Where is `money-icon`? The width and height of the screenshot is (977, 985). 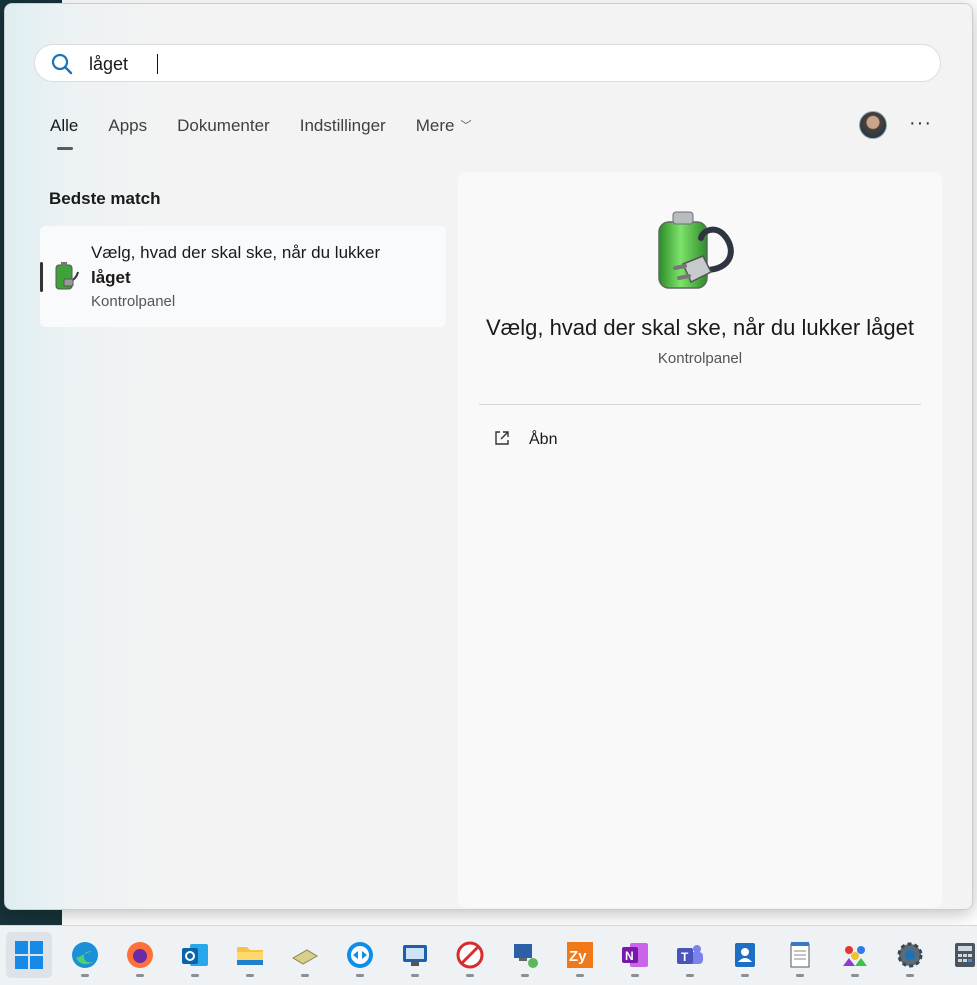
money-icon is located at coordinates (305, 957).